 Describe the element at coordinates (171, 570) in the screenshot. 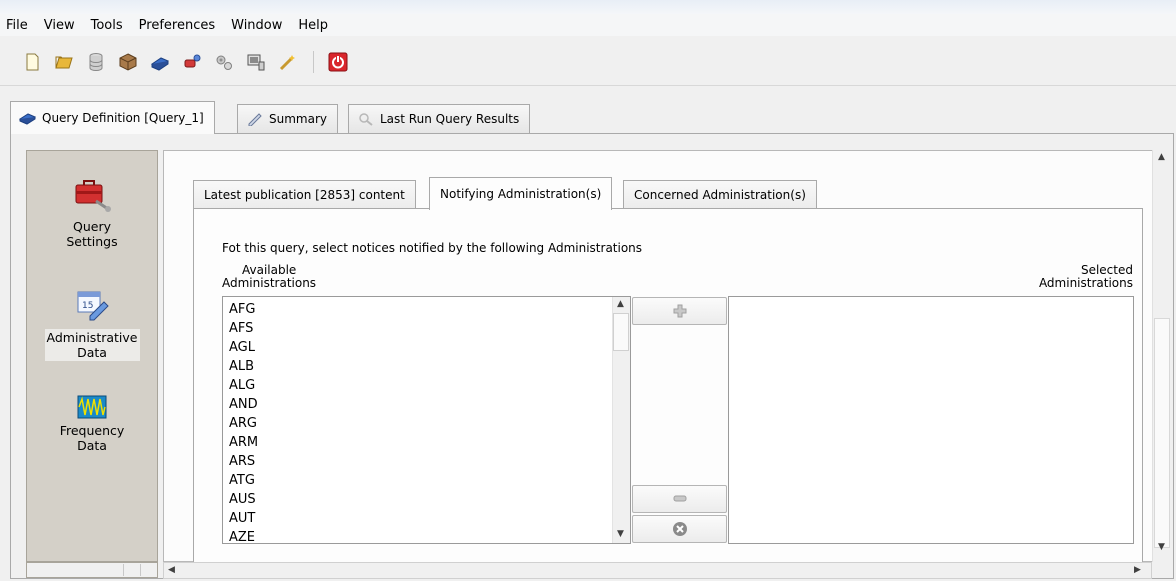

I see `scroll-left-icon: ◀` at that location.